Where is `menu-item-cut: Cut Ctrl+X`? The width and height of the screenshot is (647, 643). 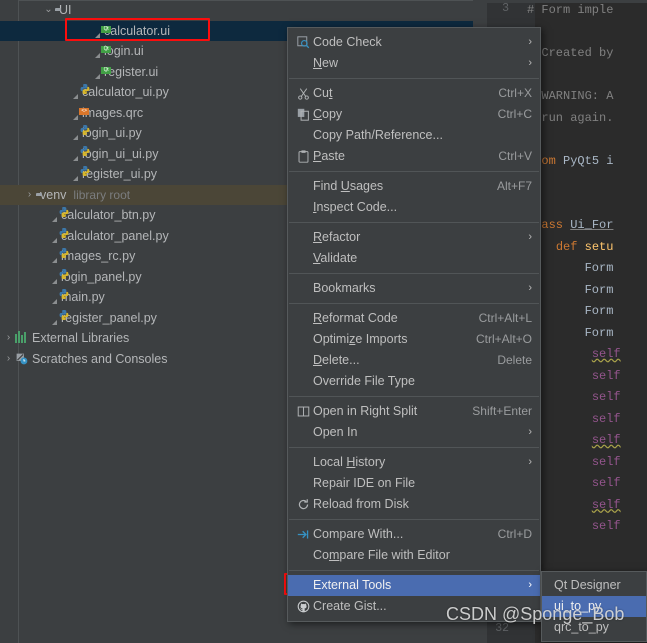 menu-item-cut: Cut Ctrl+X is located at coordinates (414, 93).